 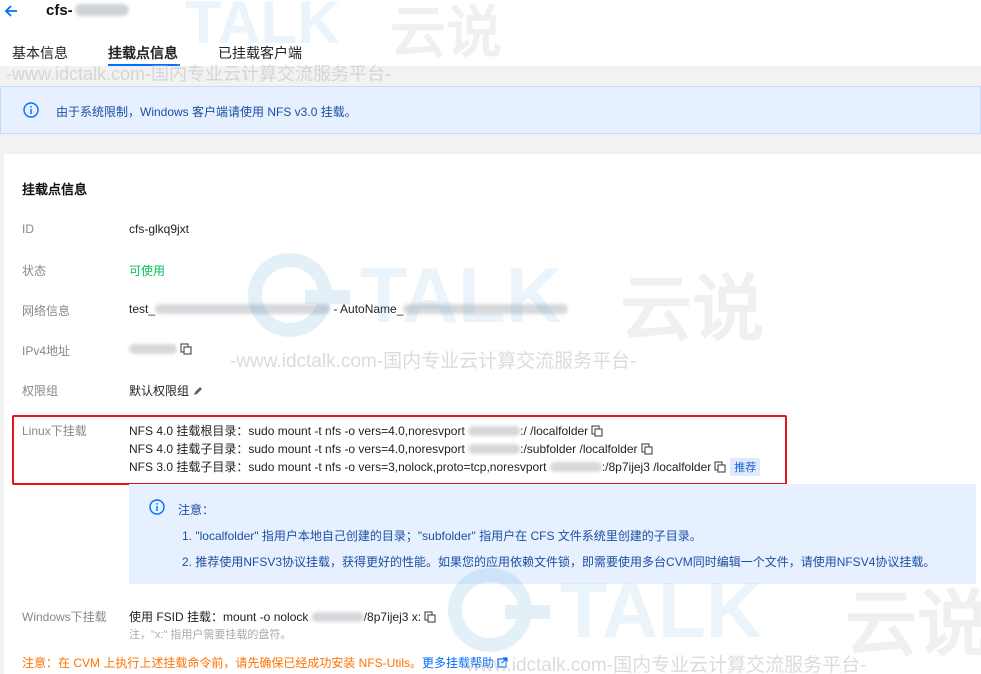 What do you see at coordinates (210, 635) in the screenshot?
I see `windows-hint: 注，"x:" 指用户需要挂载的盘符。` at bounding box center [210, 635].